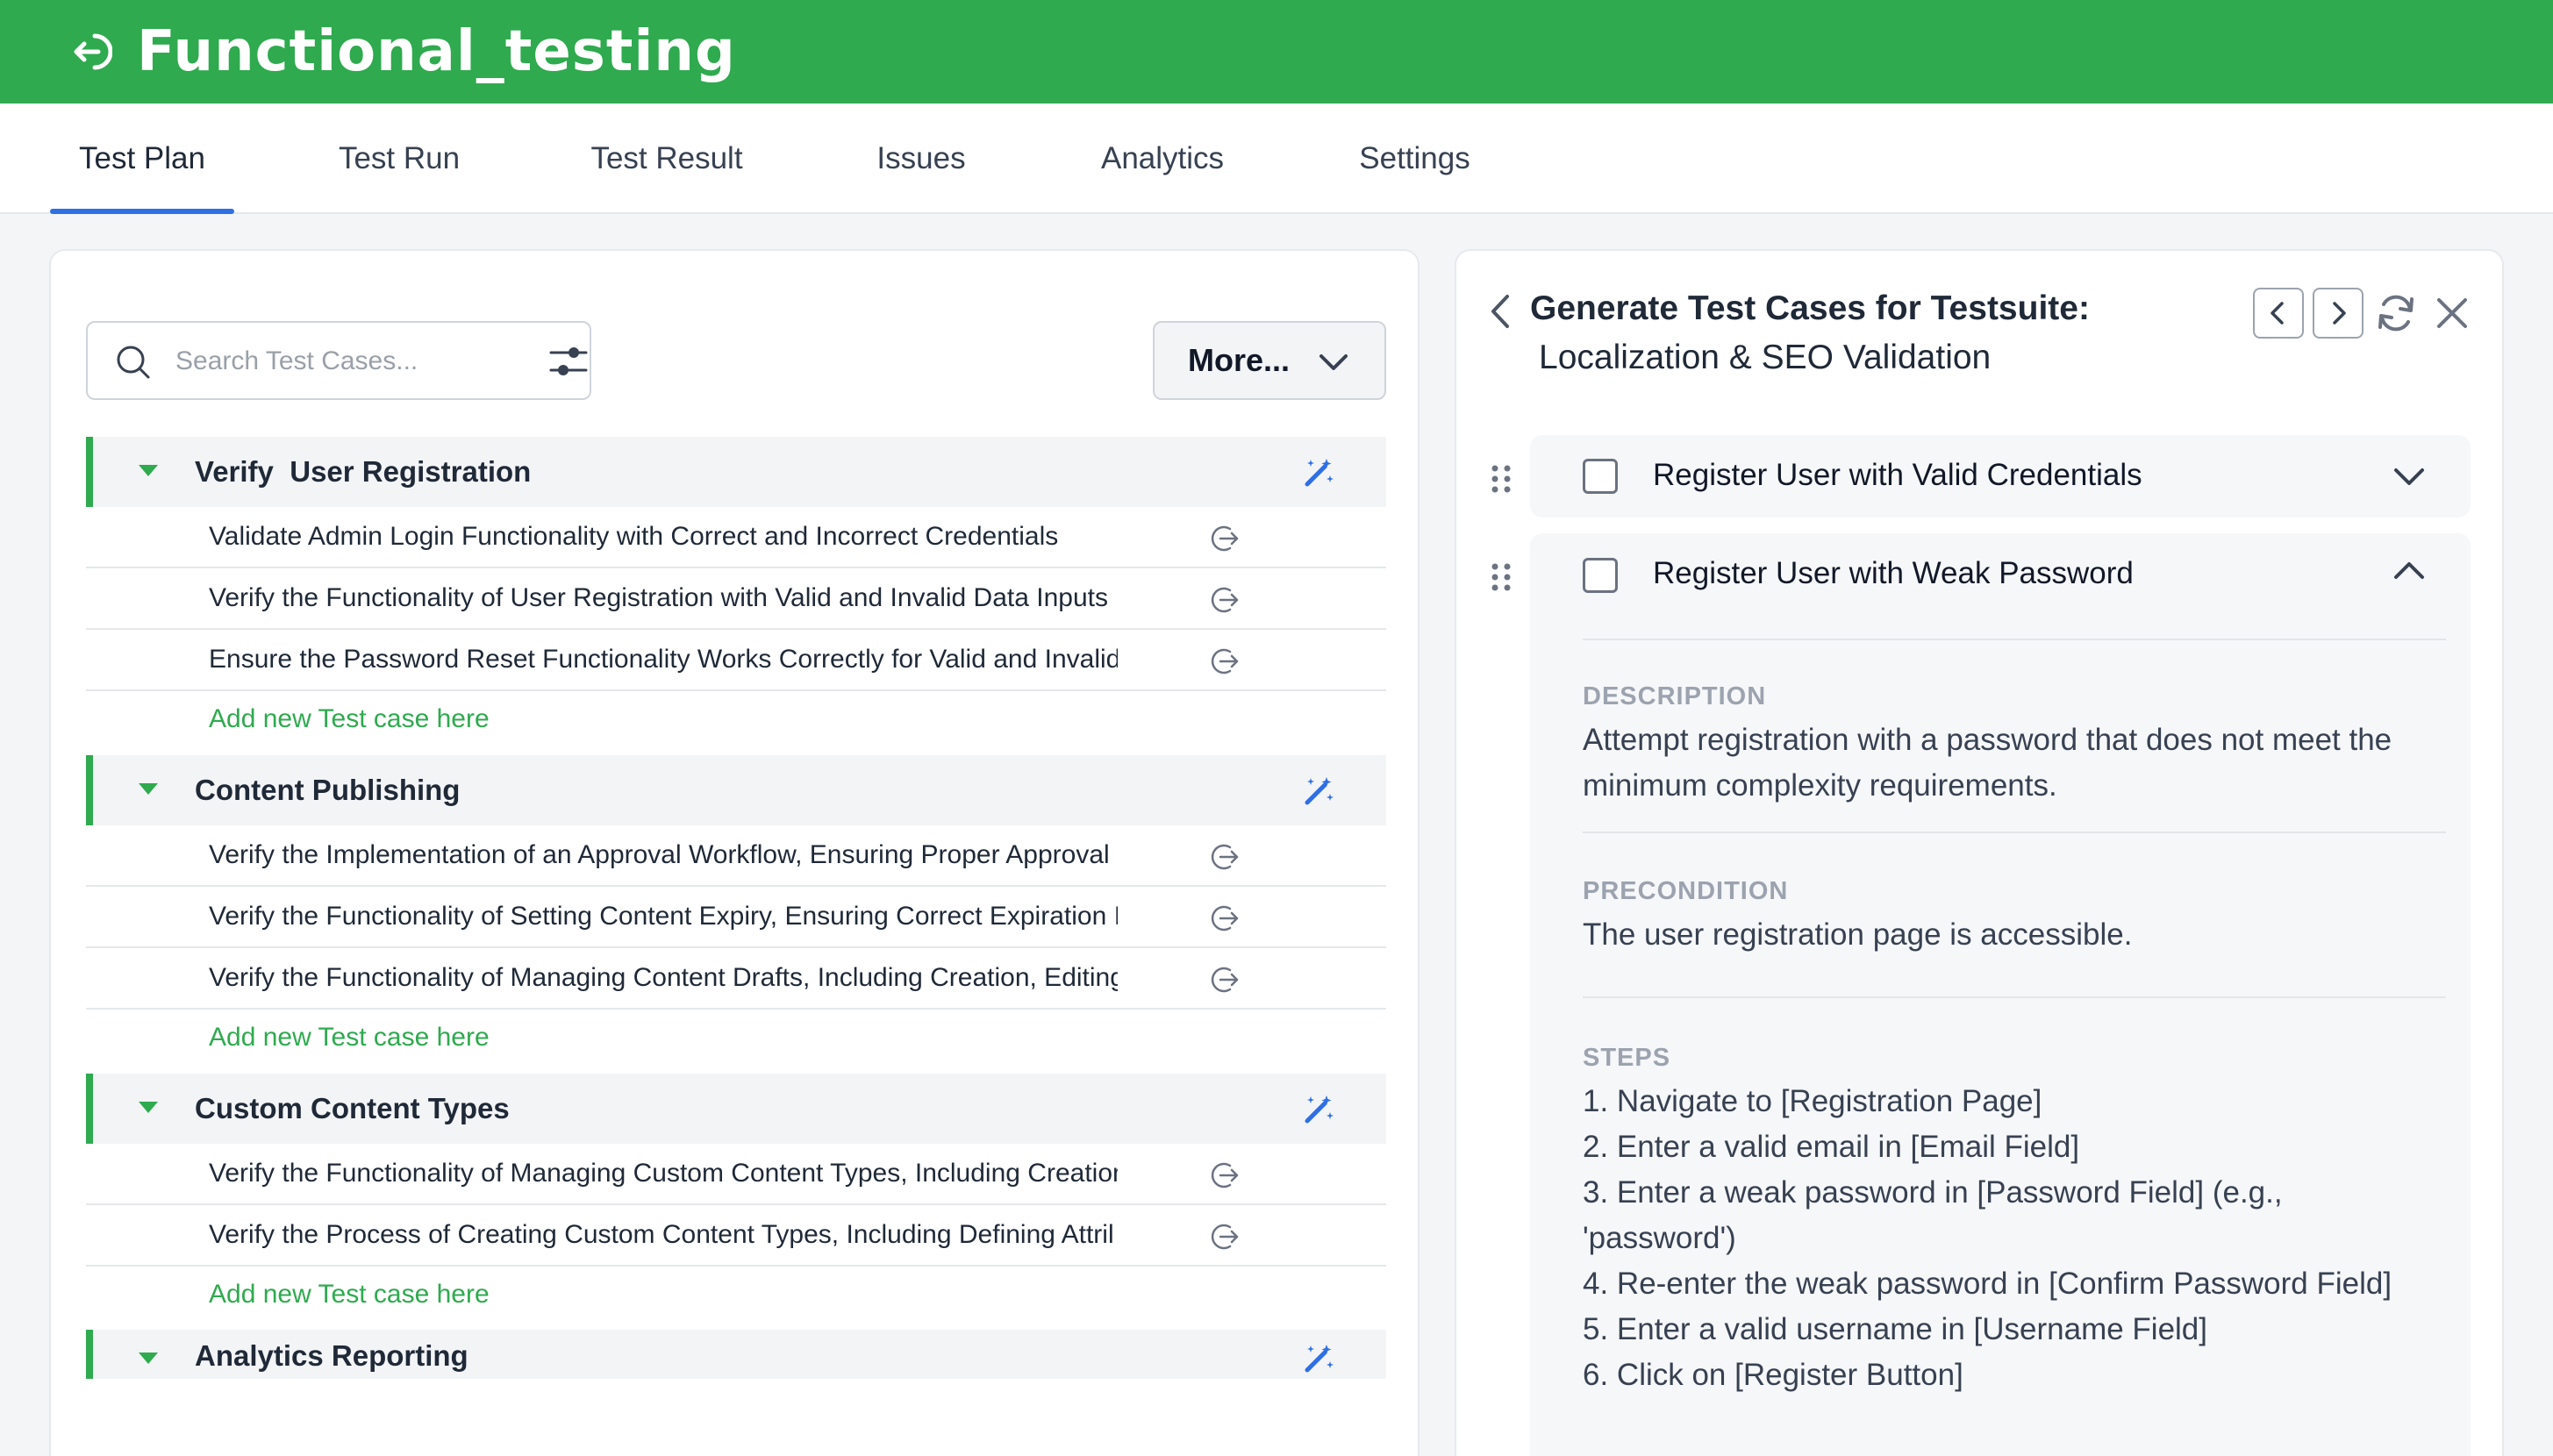 The image size is (2553, 1456). I want to click on suite-title: Custom Content Types, so click(352, 1108).